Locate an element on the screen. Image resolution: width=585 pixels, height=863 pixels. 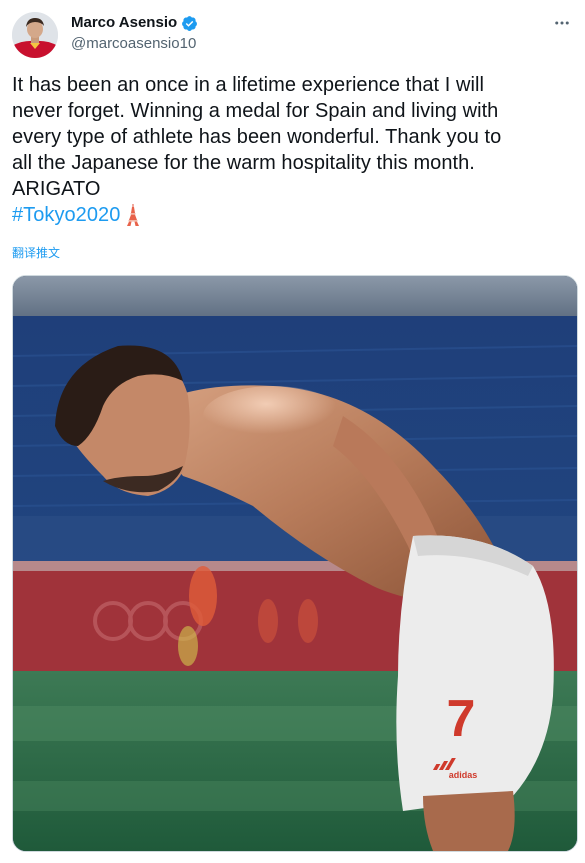
avatar is located at coordinates (35, 35).